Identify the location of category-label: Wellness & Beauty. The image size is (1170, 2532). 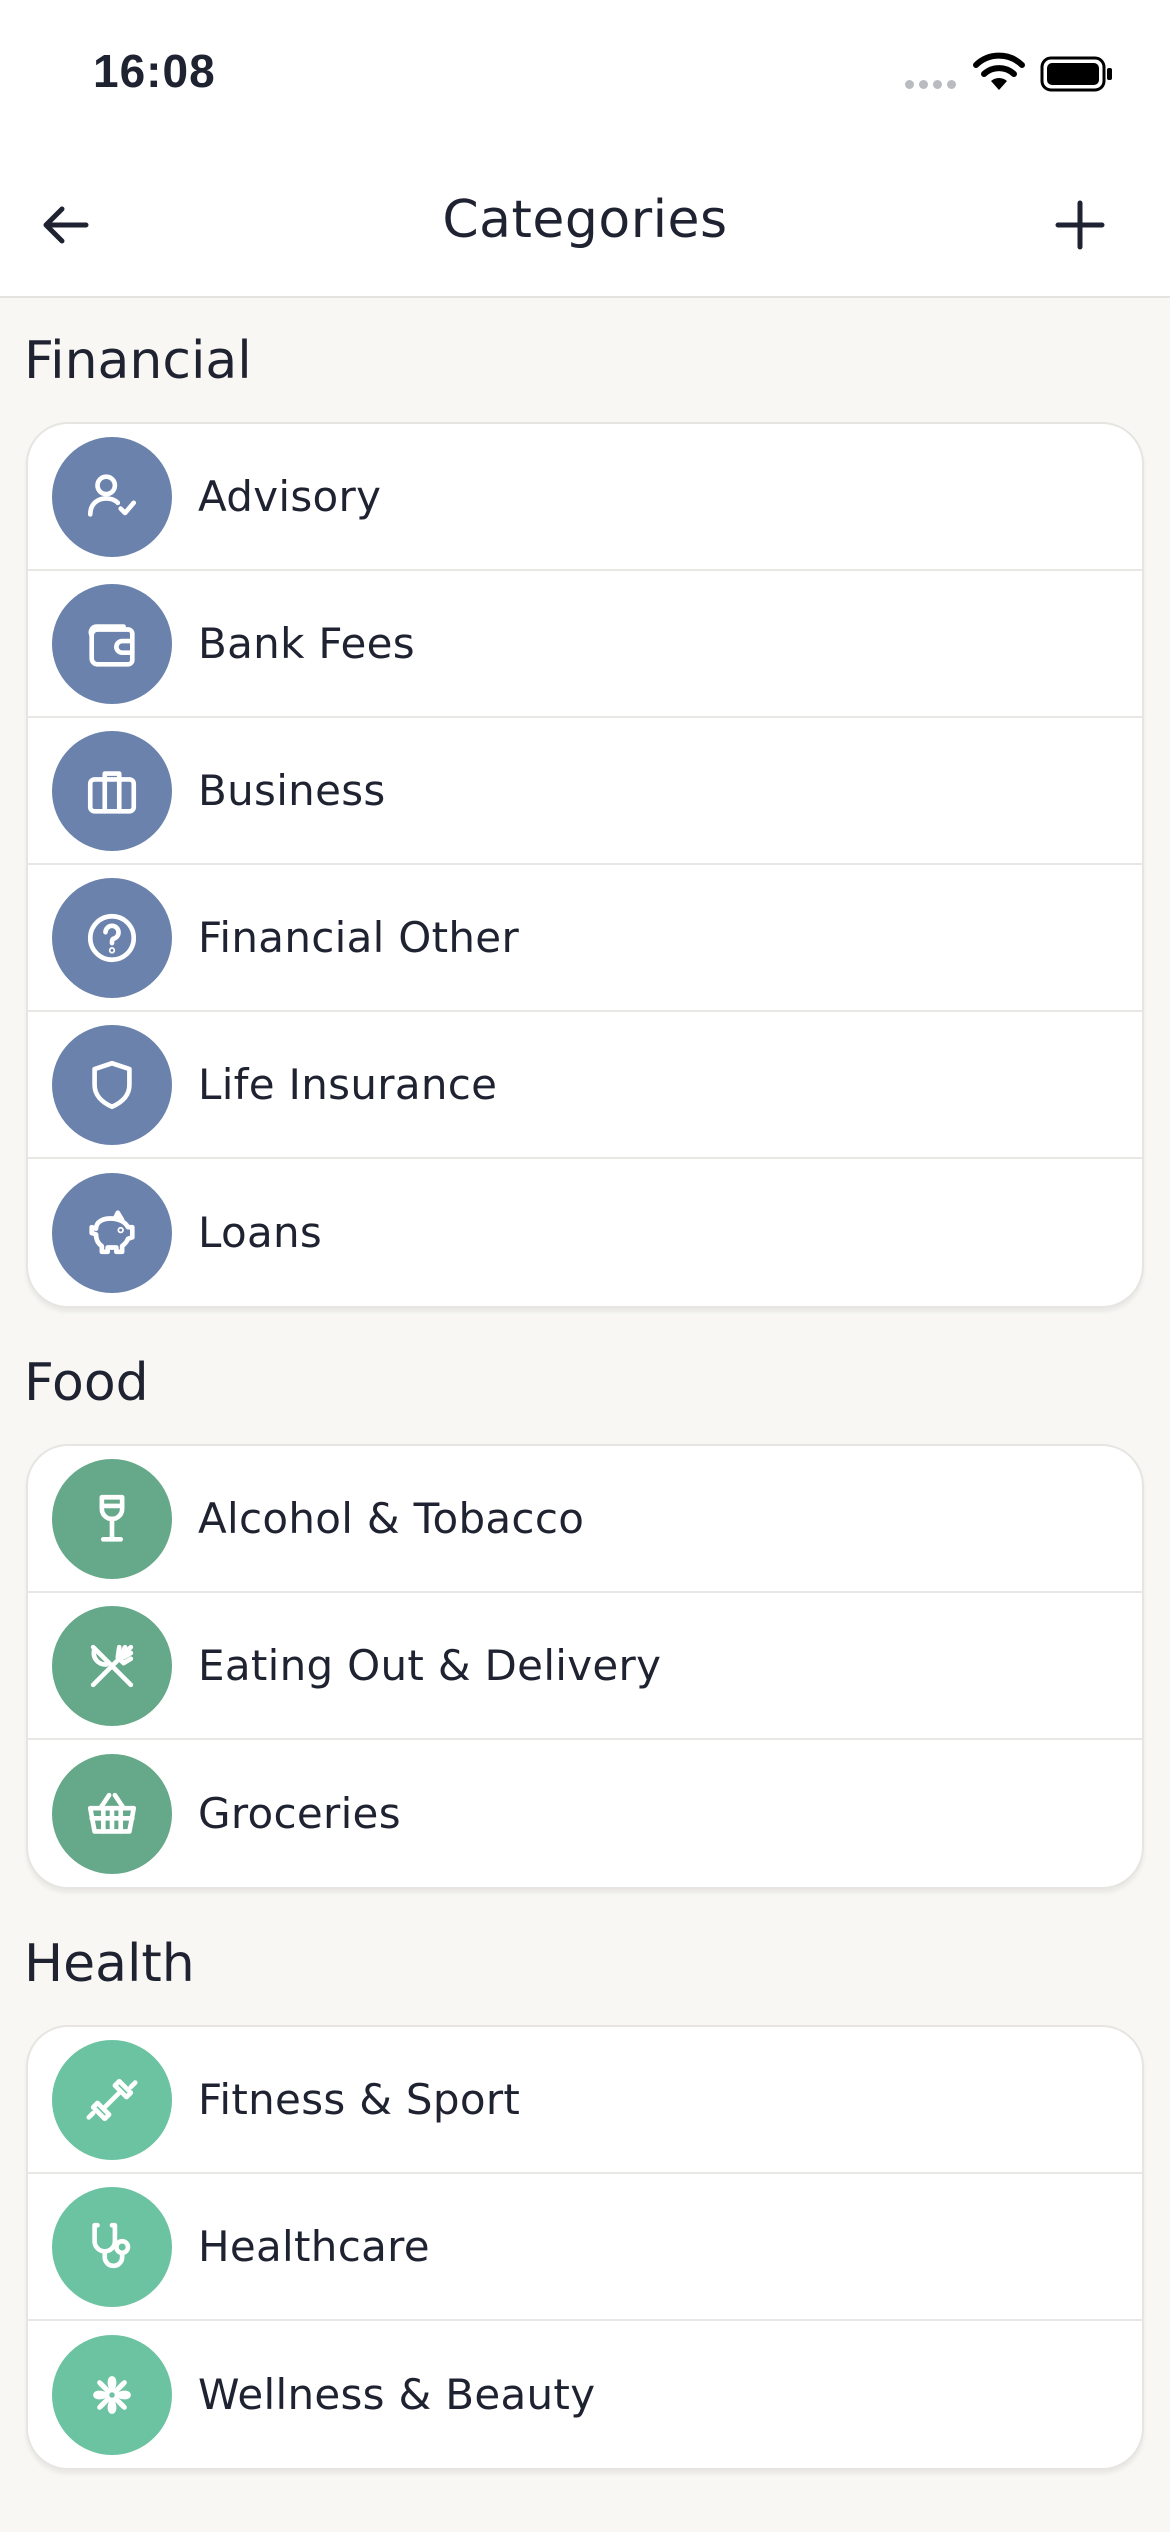
(397, 2394).